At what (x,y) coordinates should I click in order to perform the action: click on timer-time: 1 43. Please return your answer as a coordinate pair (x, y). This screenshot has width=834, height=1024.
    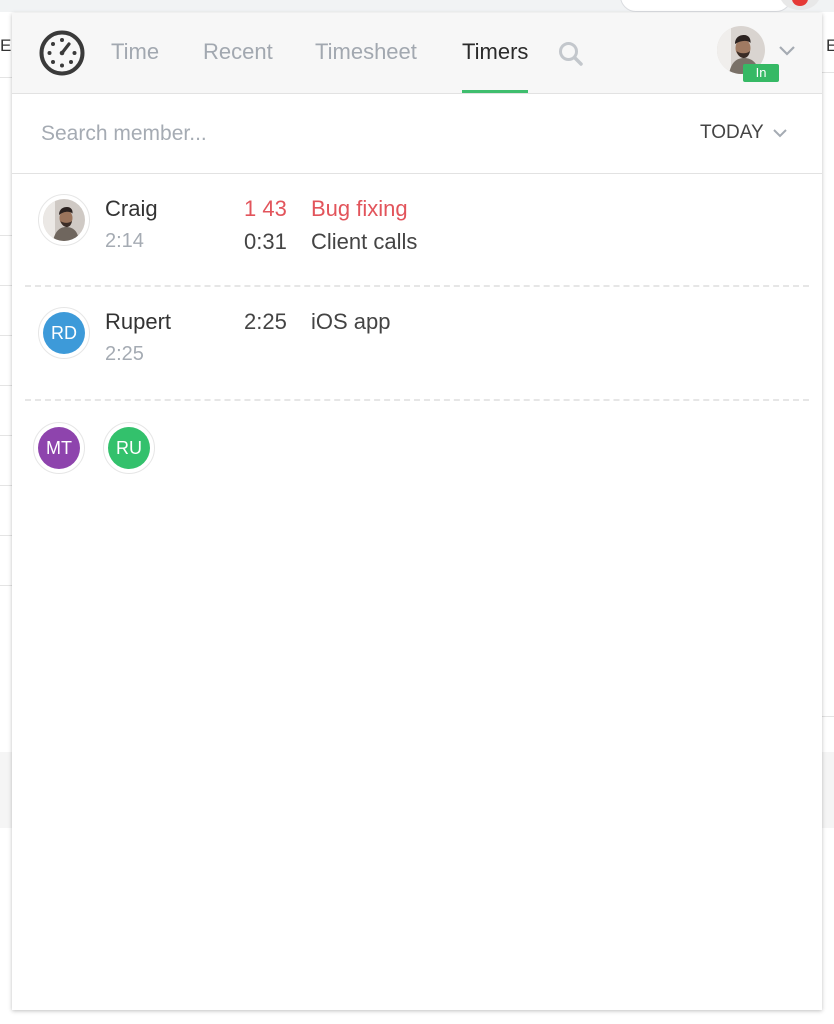
    Looking at the image, I should click on (265, 208).